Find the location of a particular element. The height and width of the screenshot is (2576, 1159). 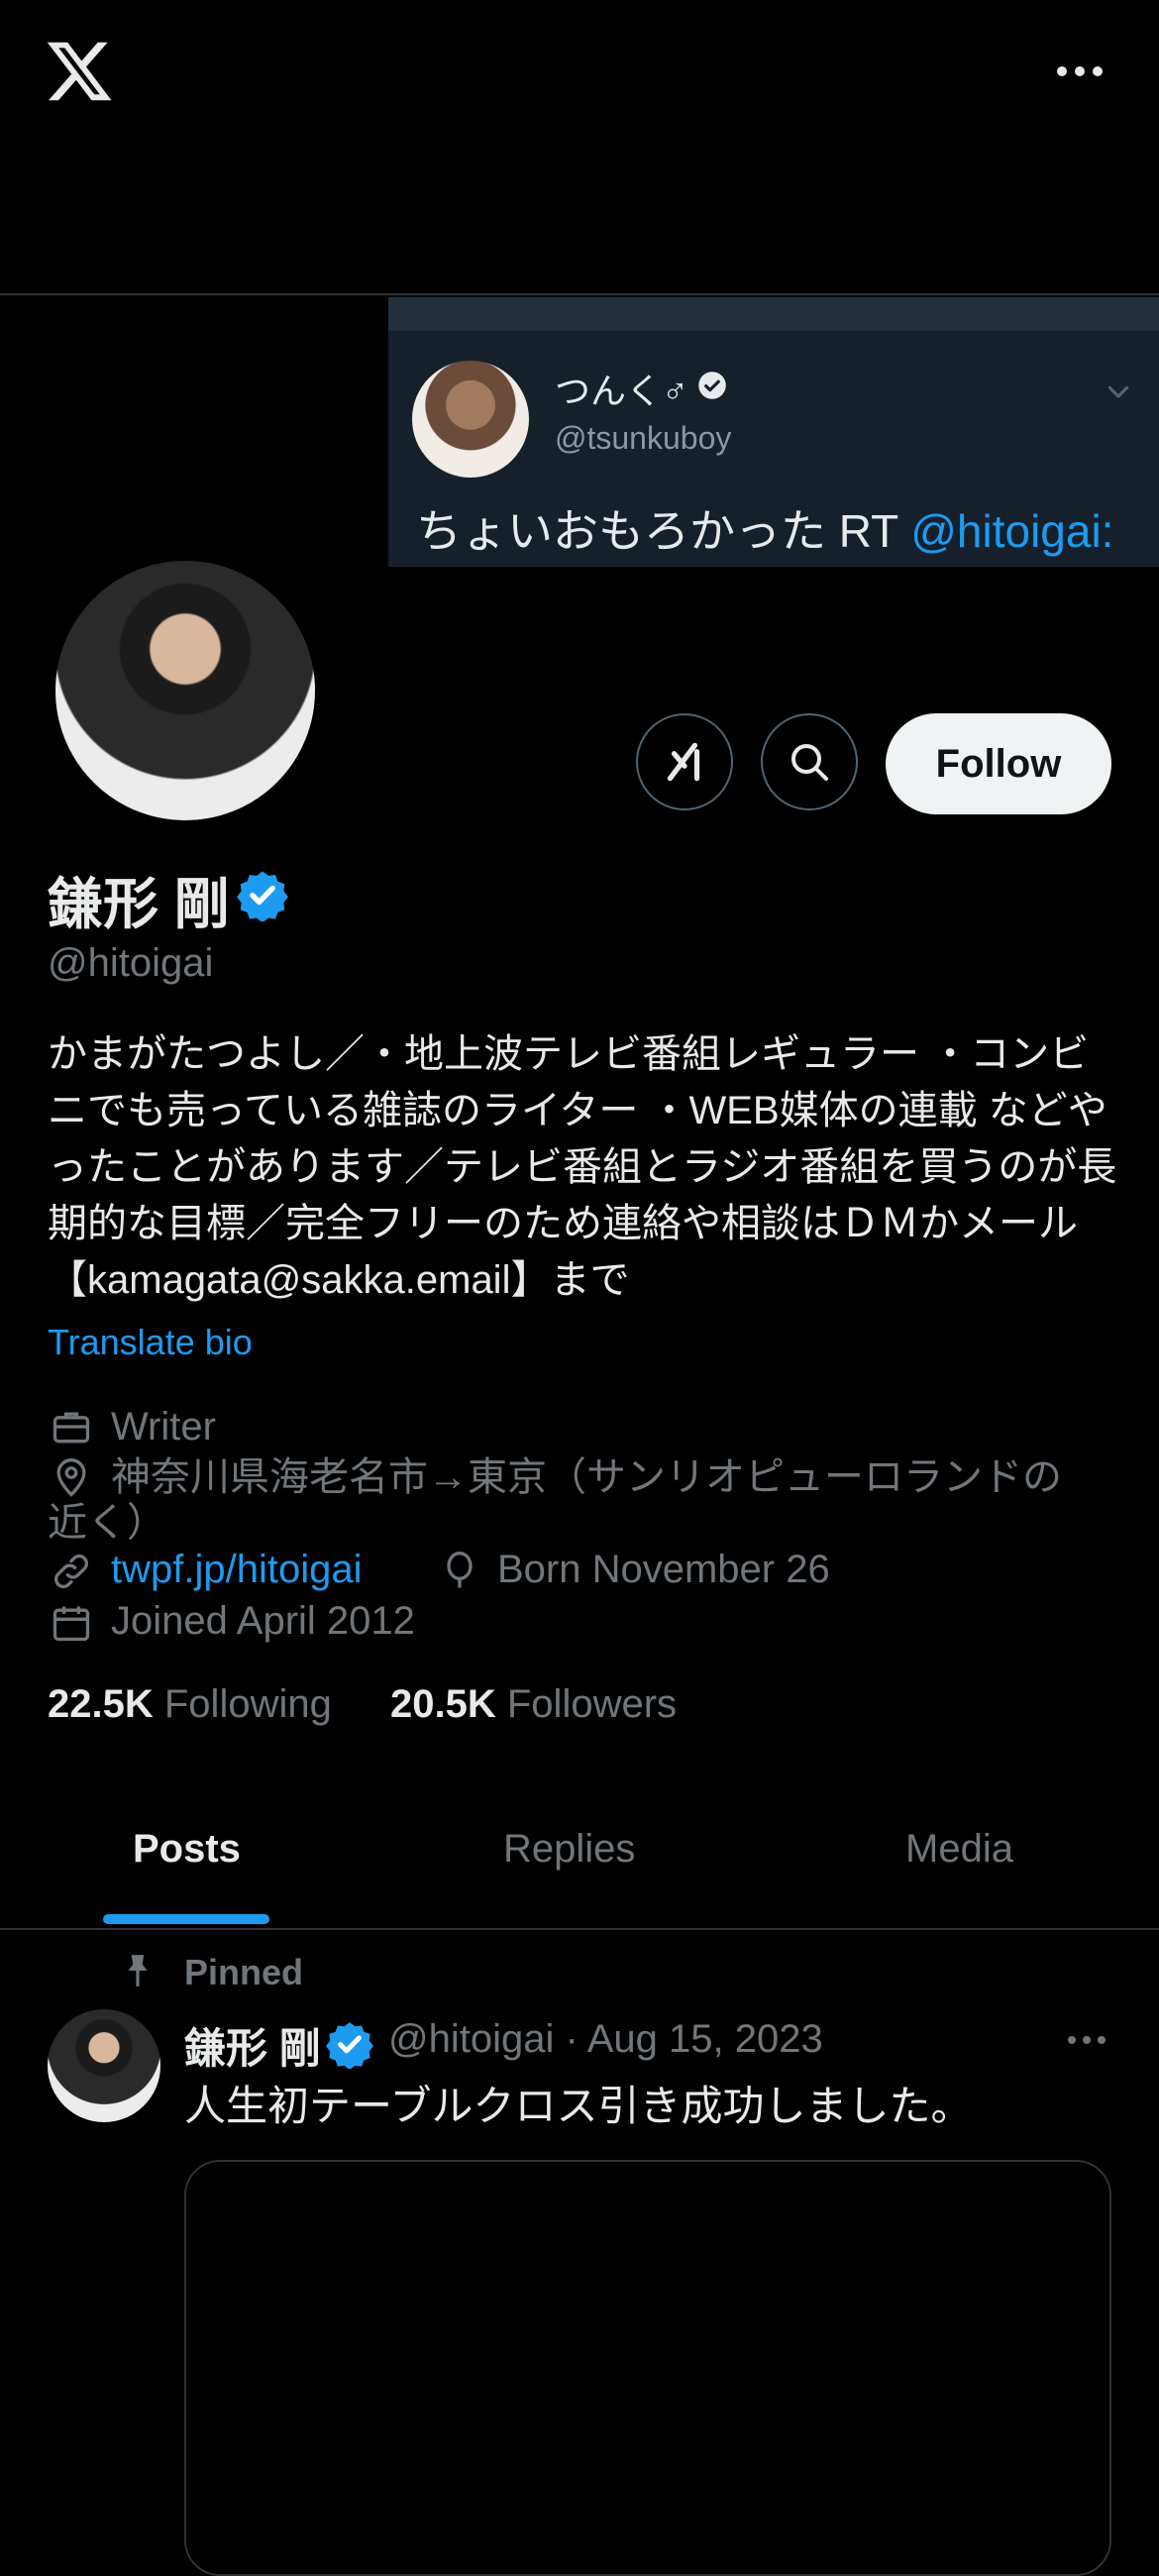

active-tab-indicator is located at coordinates (186, 1919).